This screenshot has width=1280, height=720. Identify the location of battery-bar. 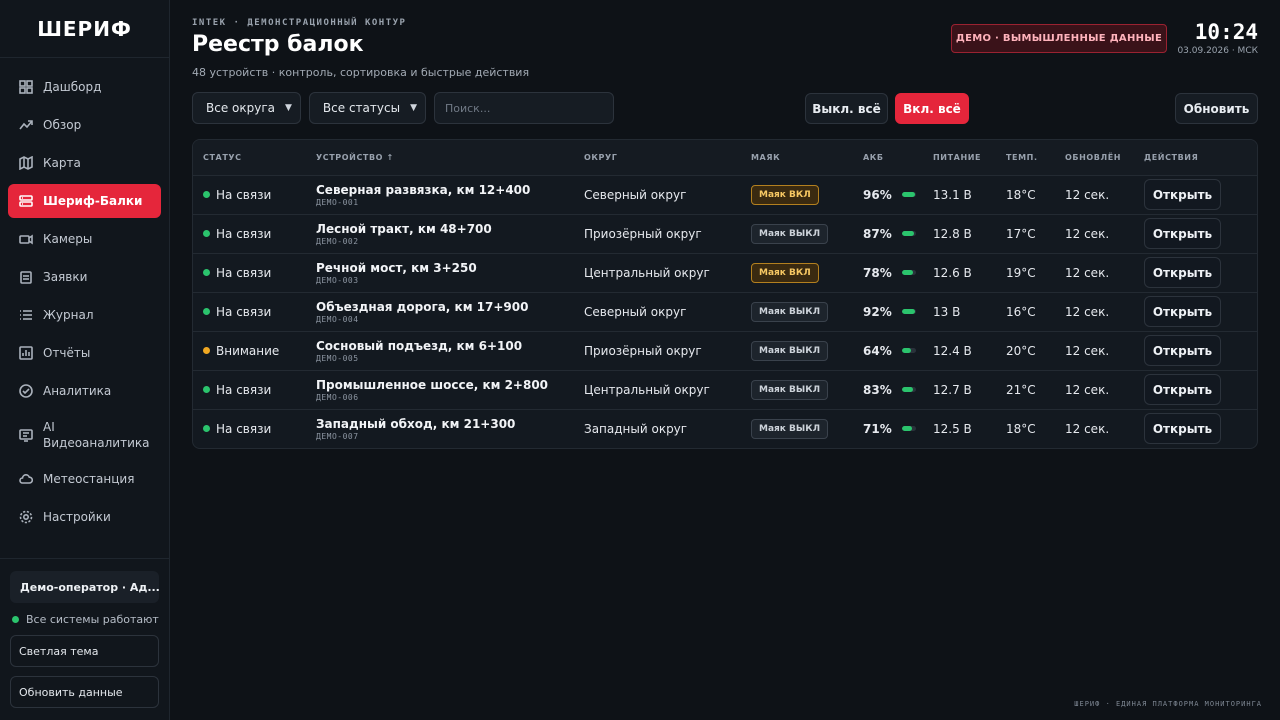
(908, 311).